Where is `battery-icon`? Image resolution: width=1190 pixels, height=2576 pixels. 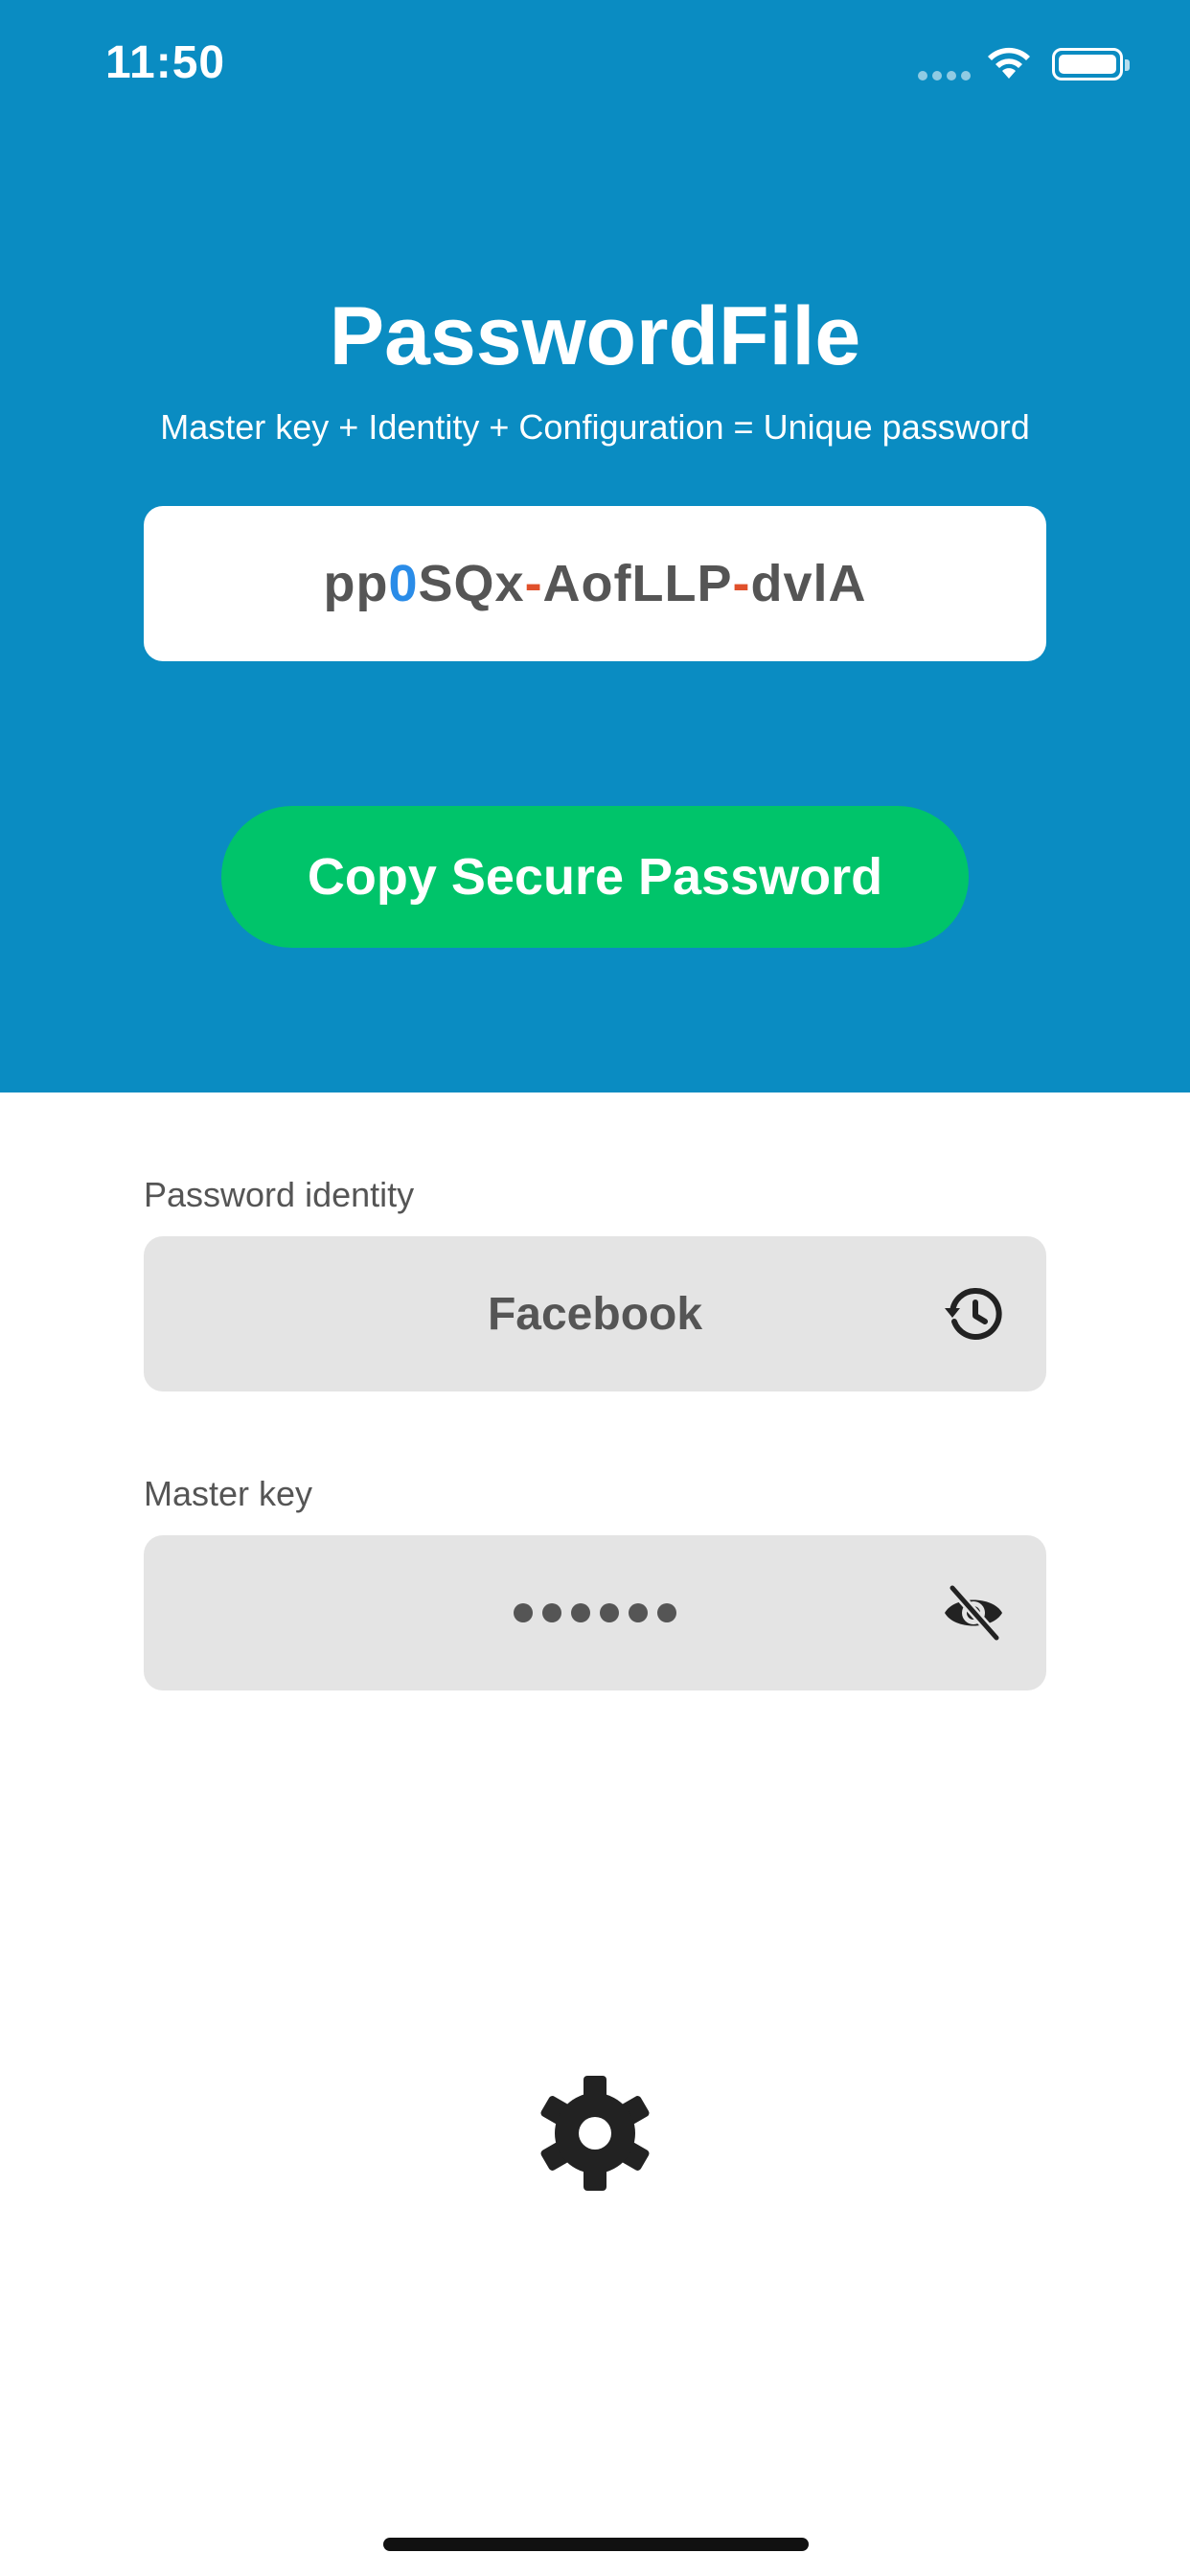
battery-icon is located at coordinates (1091, 64).